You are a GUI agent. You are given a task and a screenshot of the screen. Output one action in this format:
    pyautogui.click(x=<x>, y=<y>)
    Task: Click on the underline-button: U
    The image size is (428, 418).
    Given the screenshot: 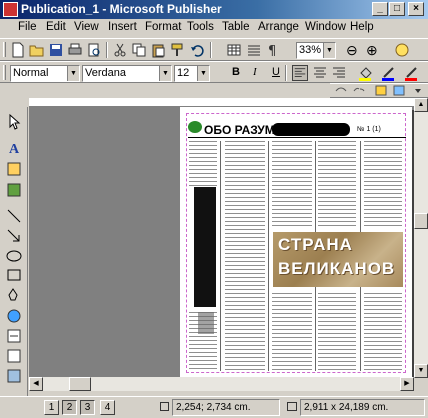 What is the action you would take?
    pyautogui.click(x=276, y=72)
    